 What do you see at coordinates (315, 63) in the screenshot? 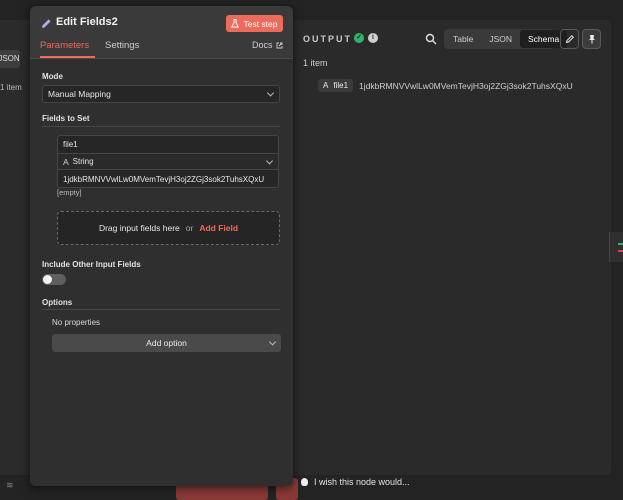
I see `output-item-count: 1 item` at bounding box center [315, 63].